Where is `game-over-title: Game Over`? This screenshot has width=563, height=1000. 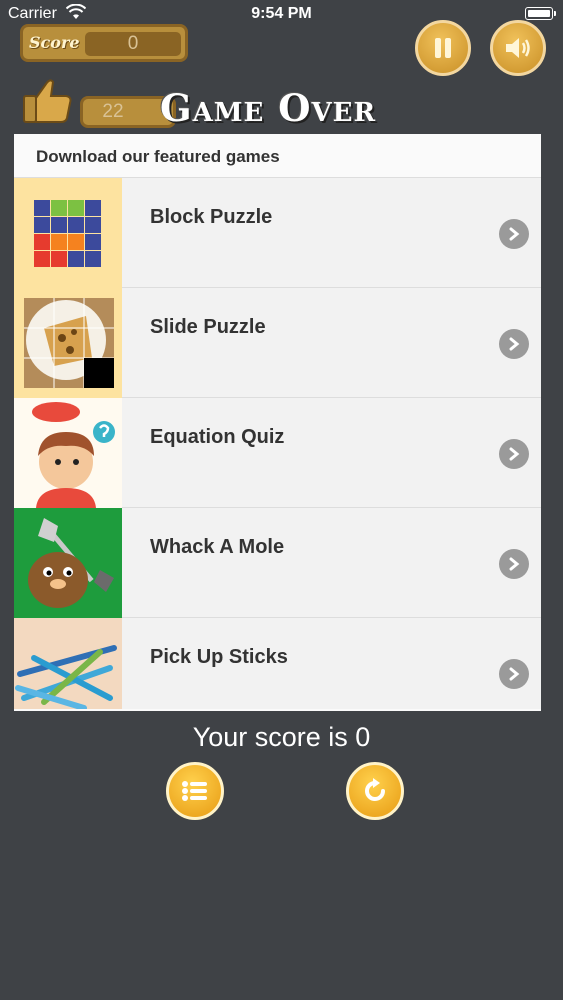 game-over-title: Game Over is located at coordinates (268, 108).